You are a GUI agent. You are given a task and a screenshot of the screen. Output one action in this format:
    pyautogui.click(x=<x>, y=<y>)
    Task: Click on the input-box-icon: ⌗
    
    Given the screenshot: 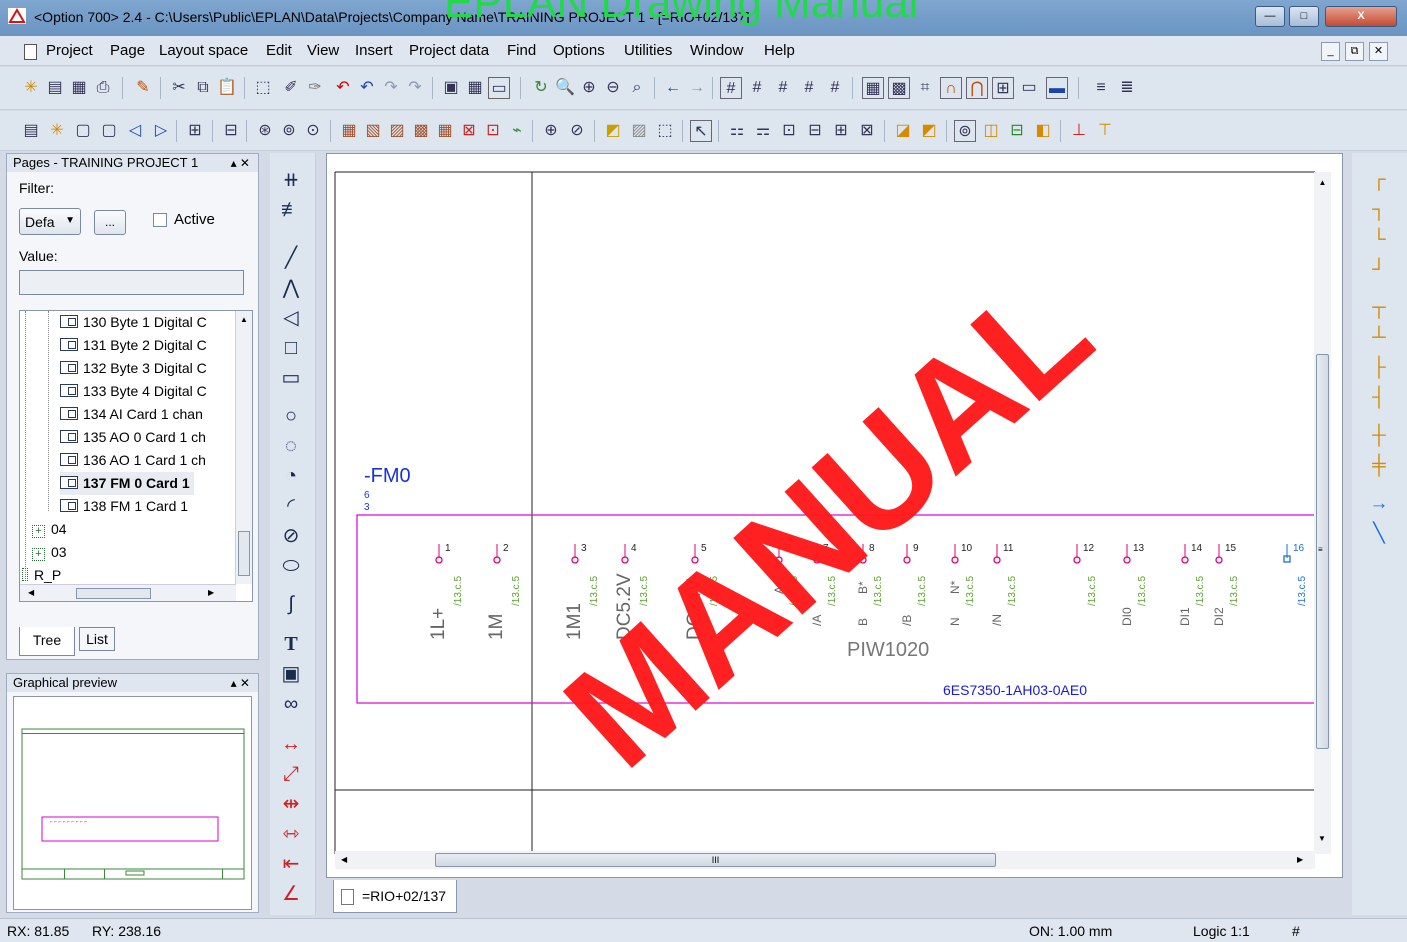 What is the action you would take?
    pyautogui.click(x=925, y=88)
    